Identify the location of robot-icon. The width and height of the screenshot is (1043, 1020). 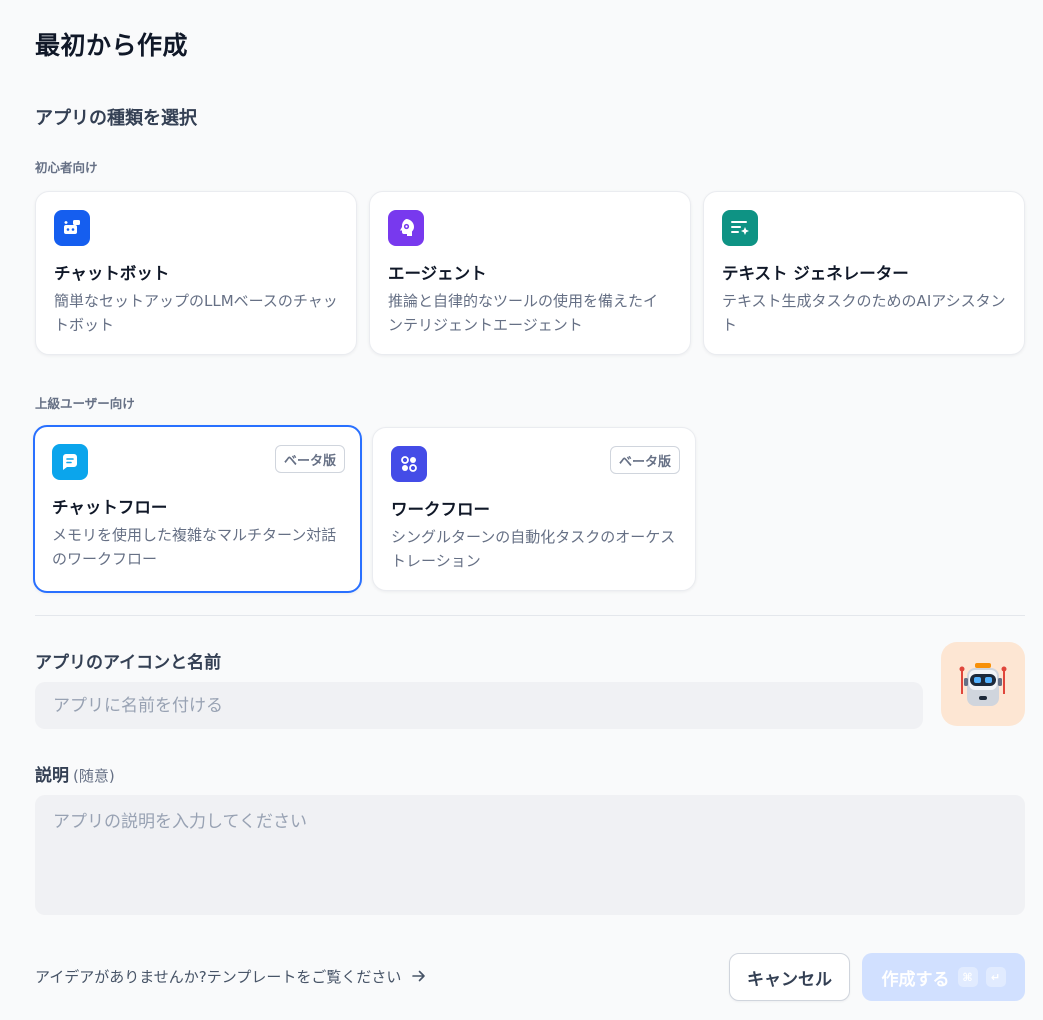
(983, 684).